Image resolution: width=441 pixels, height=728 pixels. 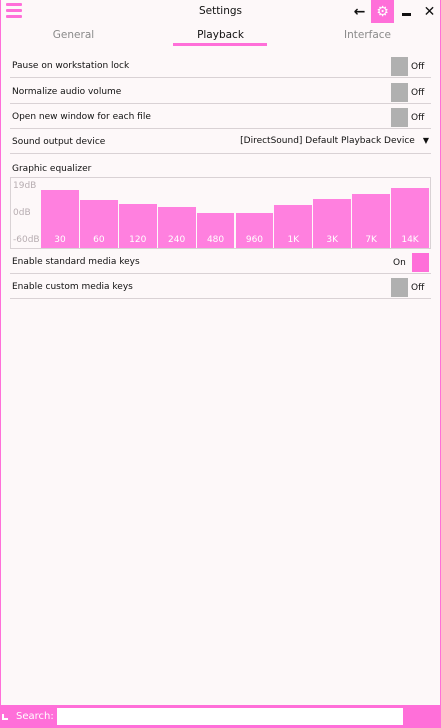 What do you see at coordinates (72, 287) in the screenshot?
I see `setting-label: Enable custom media keys` at bounding box center [72, 287].